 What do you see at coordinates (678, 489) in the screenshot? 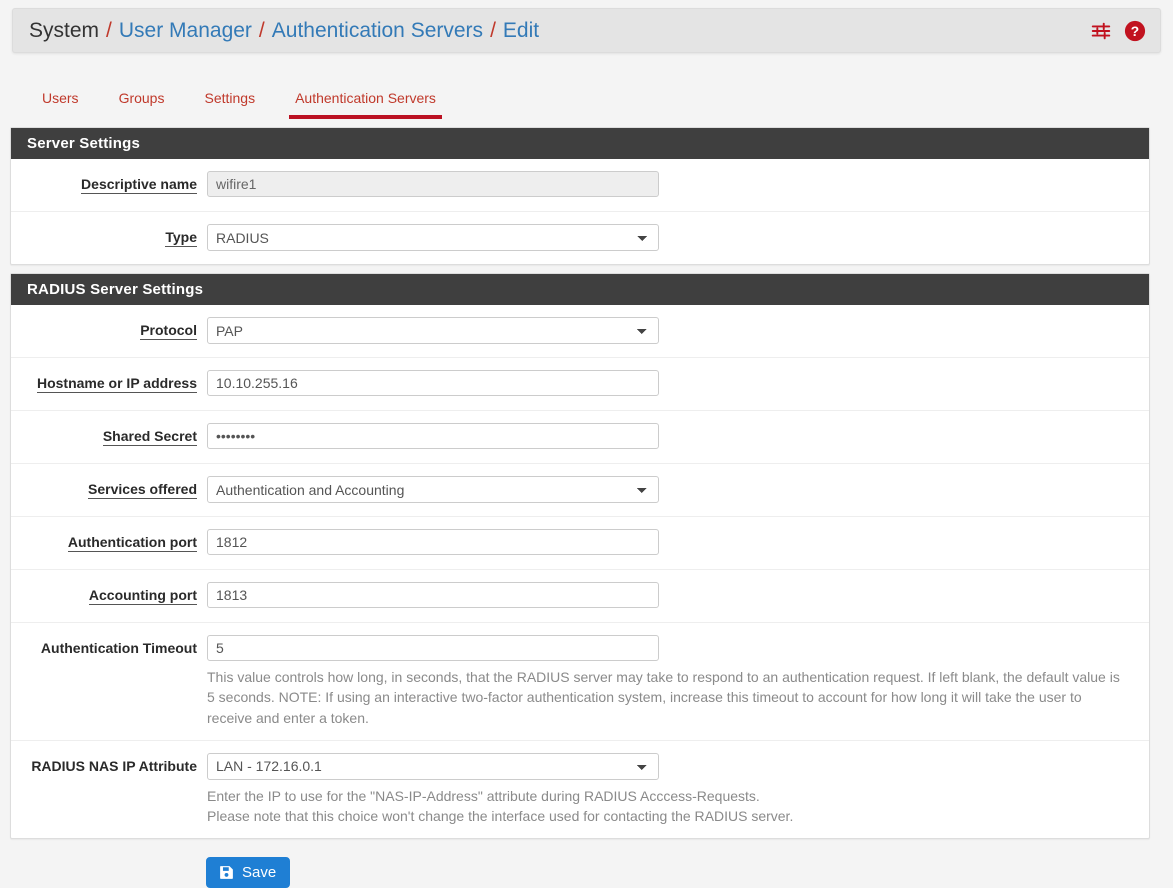
I see `control-services-offered: Authentication and Accounting` at bounding box center [678, 489].